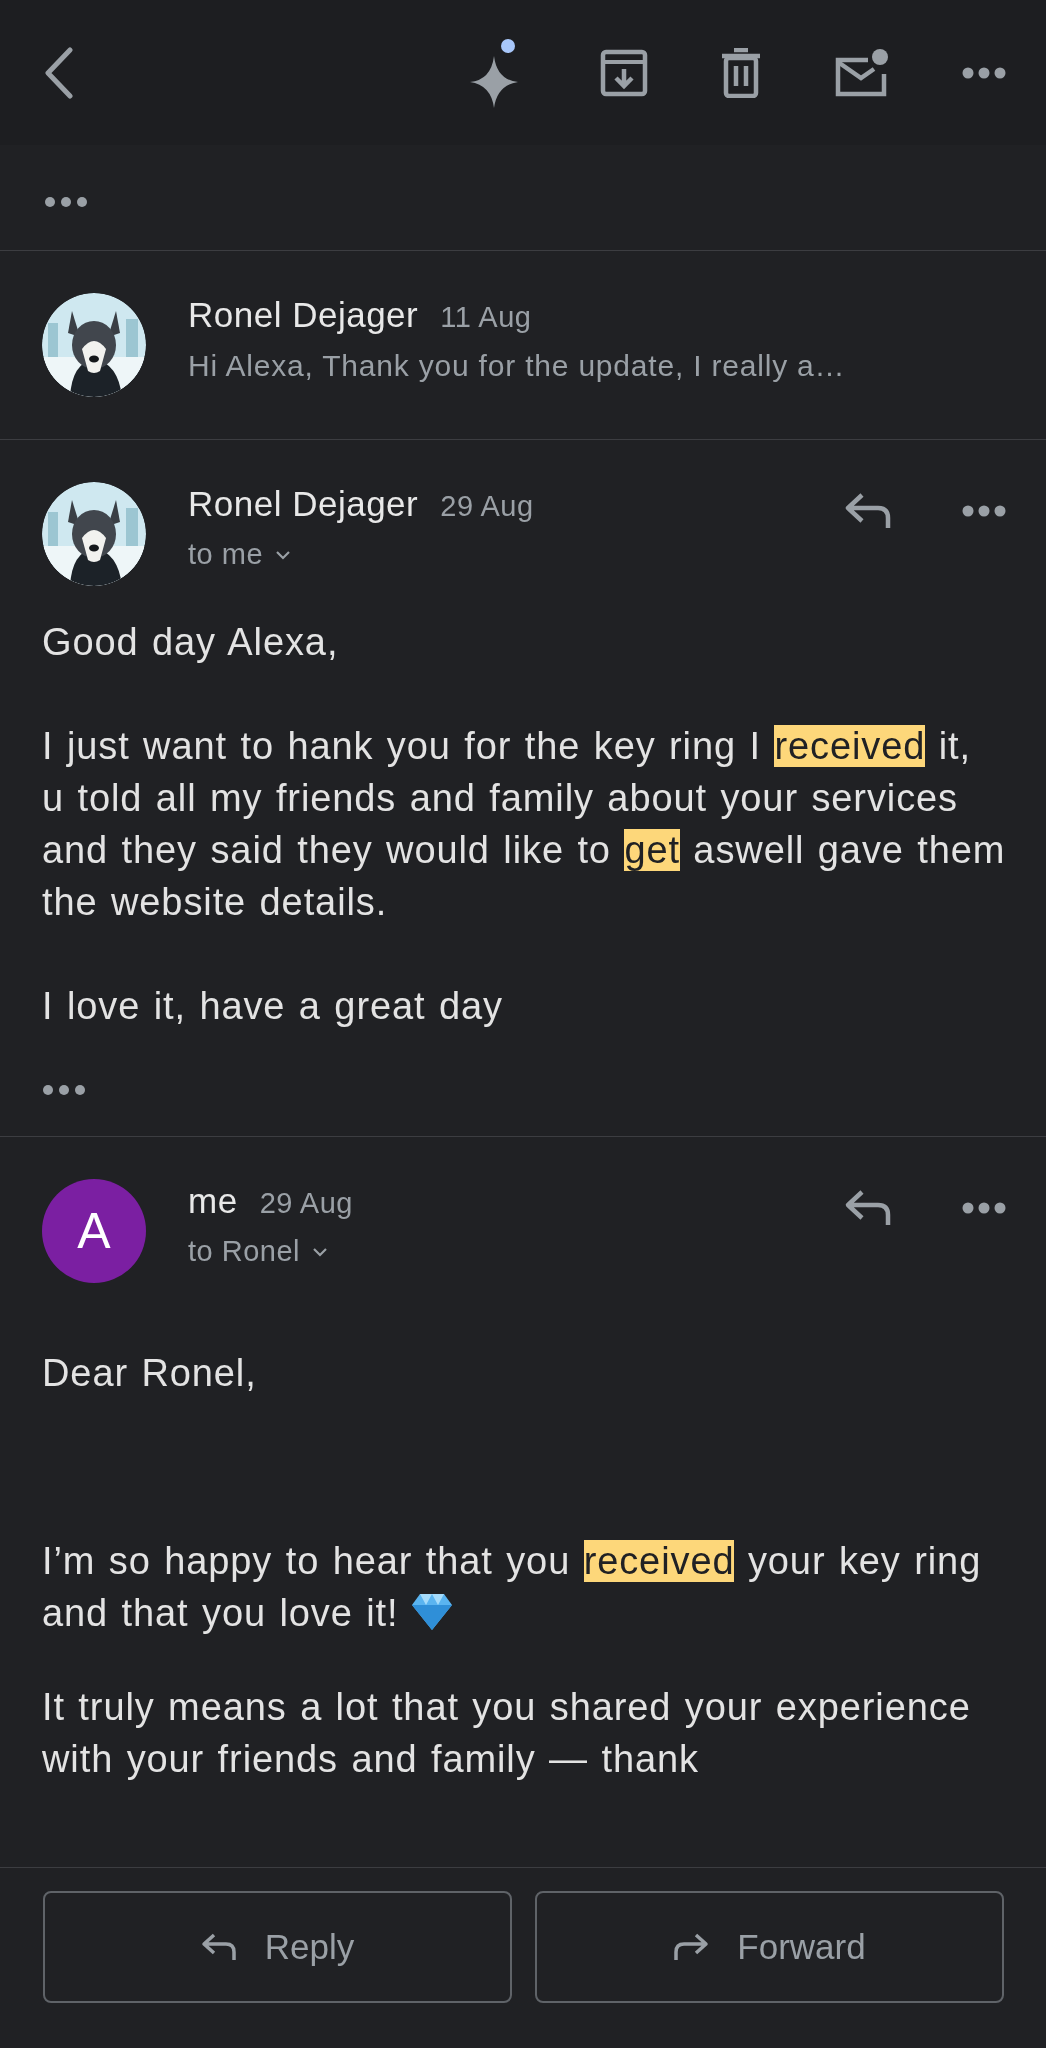  What do you see at coordinates (94, 1231) in the screenshot?
I see `avatar: A` at bounding box center [94, 1231].